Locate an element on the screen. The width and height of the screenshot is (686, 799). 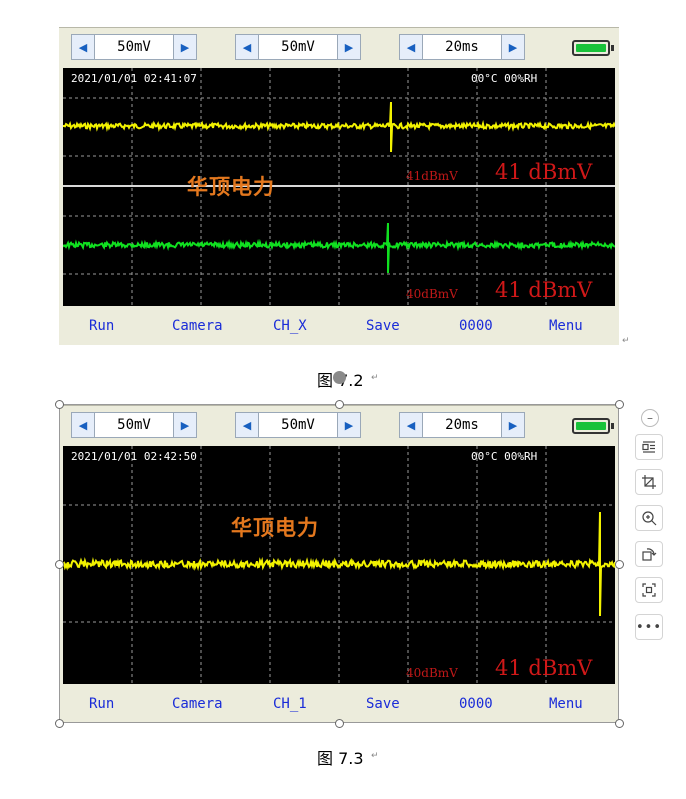
figure-caption-73: 图 7.3 is located at coordinates (340, 758).